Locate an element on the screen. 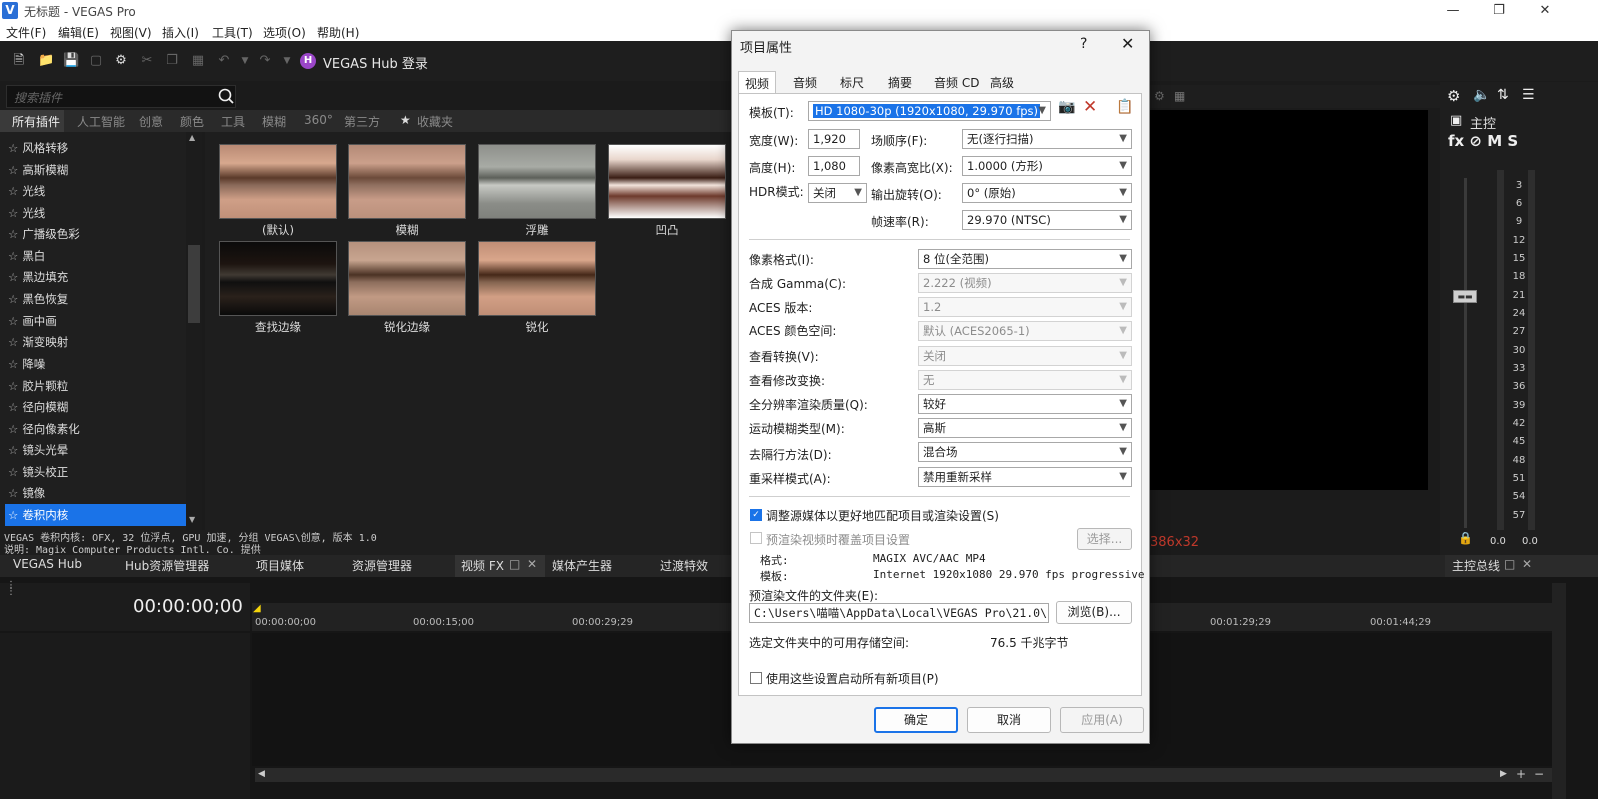 This screenshot has width=1598, height=799. cut-icon: ✂ is located at coordinates (147, 61).